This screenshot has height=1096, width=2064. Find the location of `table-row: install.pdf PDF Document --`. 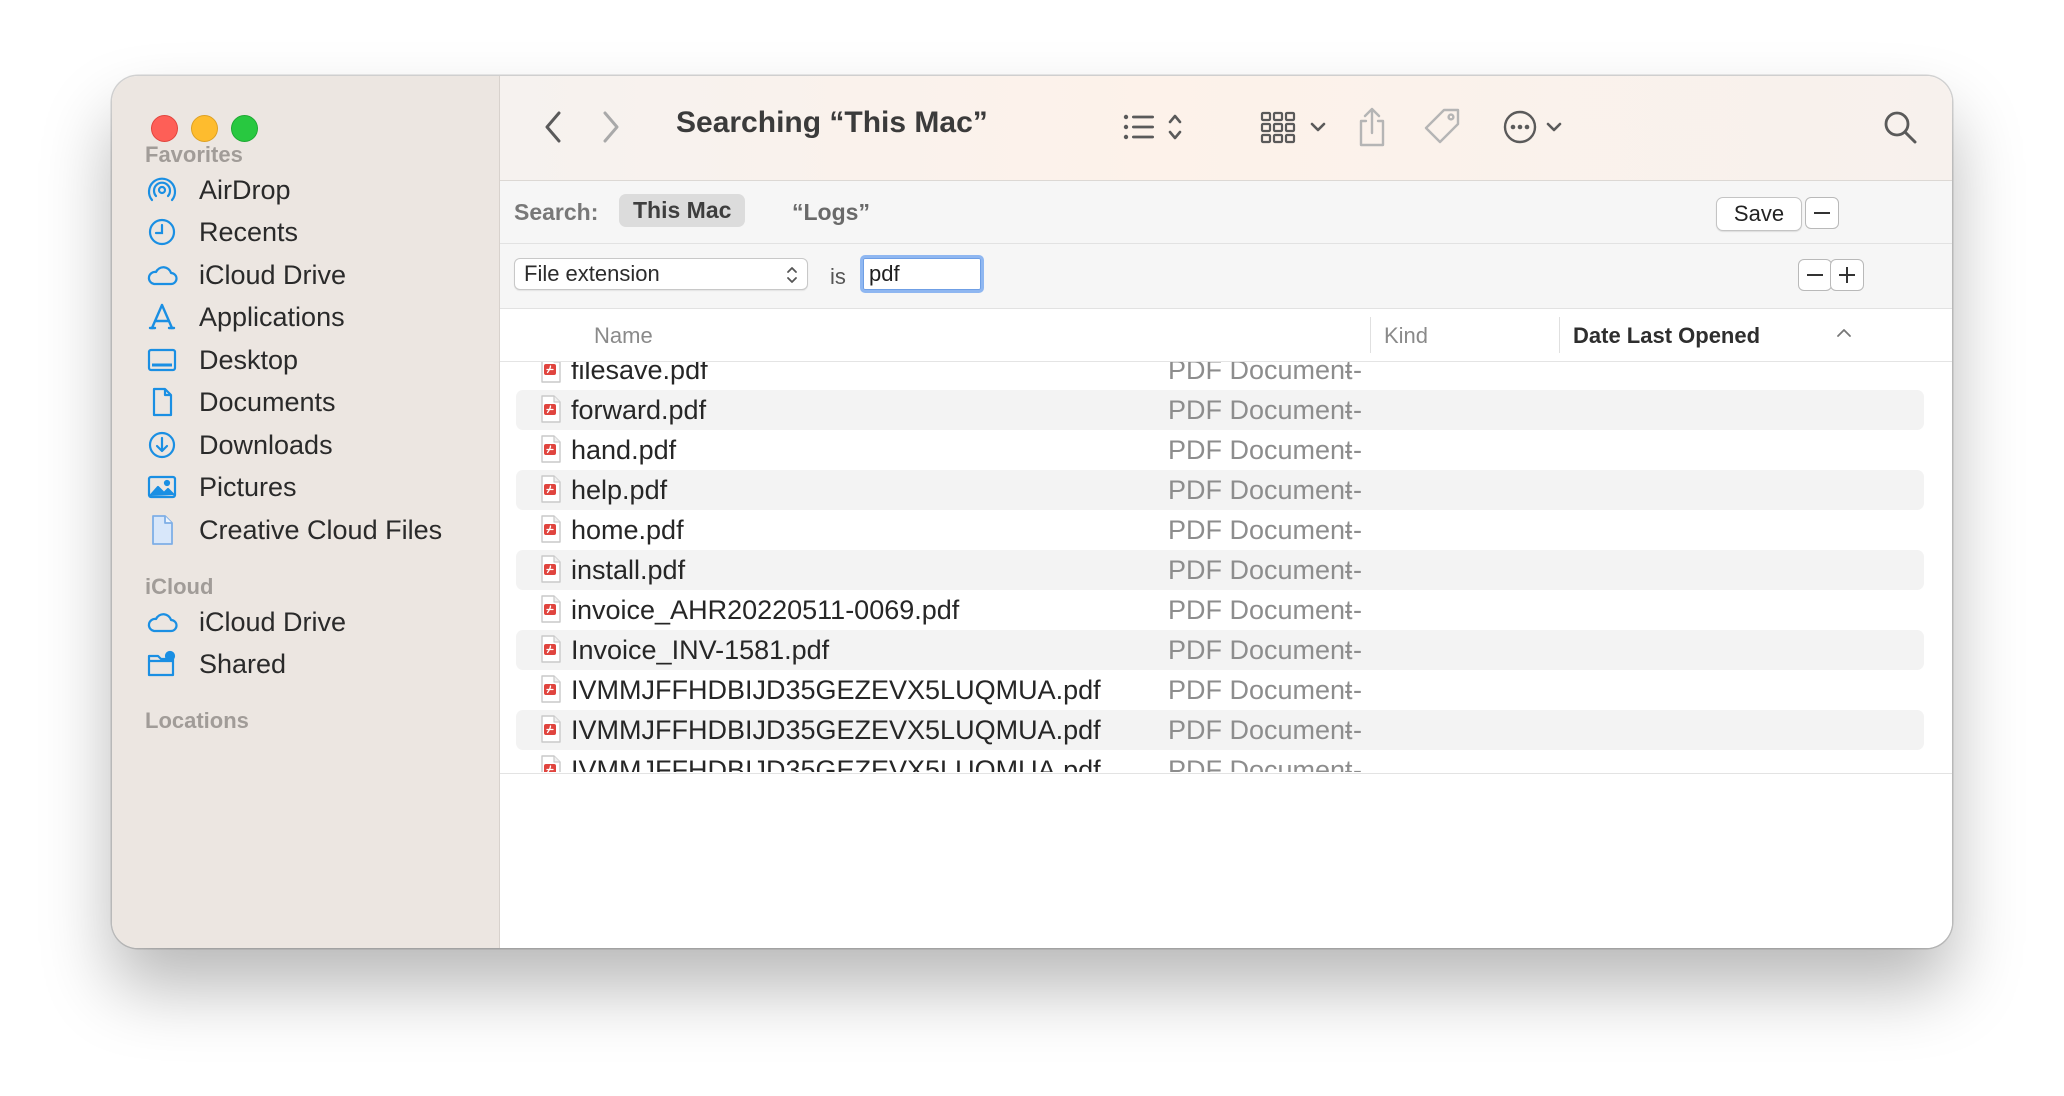

table-row: install.pdf PDF Document -- is located at coordinates (1220, 570).